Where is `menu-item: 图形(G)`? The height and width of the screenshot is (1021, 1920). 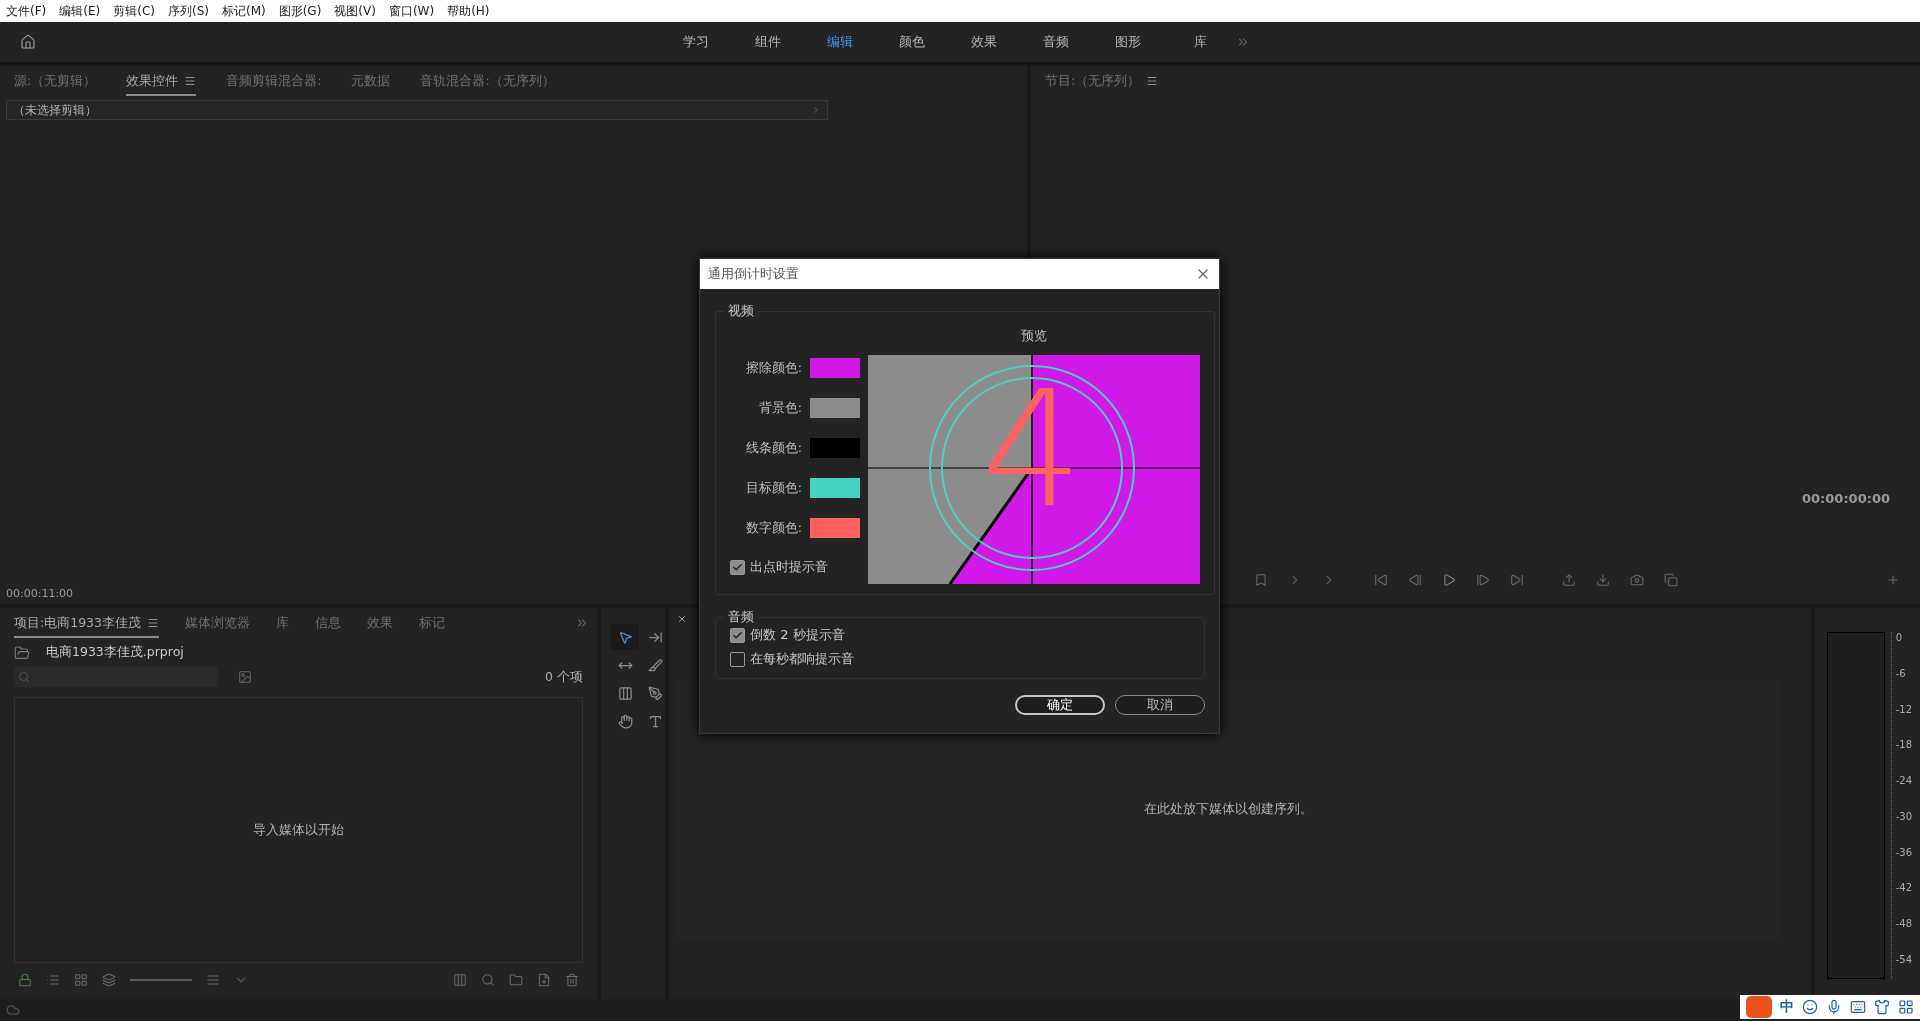
menu-item: 图形(G) is located at coordinates (300, 11).